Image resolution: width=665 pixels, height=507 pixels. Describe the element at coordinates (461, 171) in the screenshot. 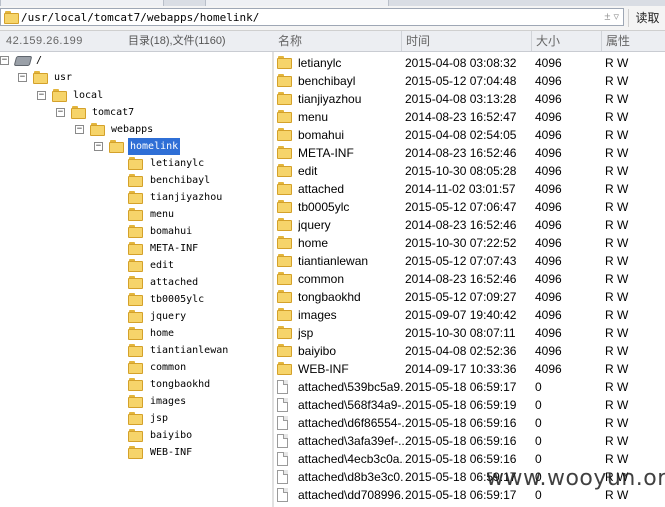

I see `cell-time: 2015-10-30 08:05:28` at that location.